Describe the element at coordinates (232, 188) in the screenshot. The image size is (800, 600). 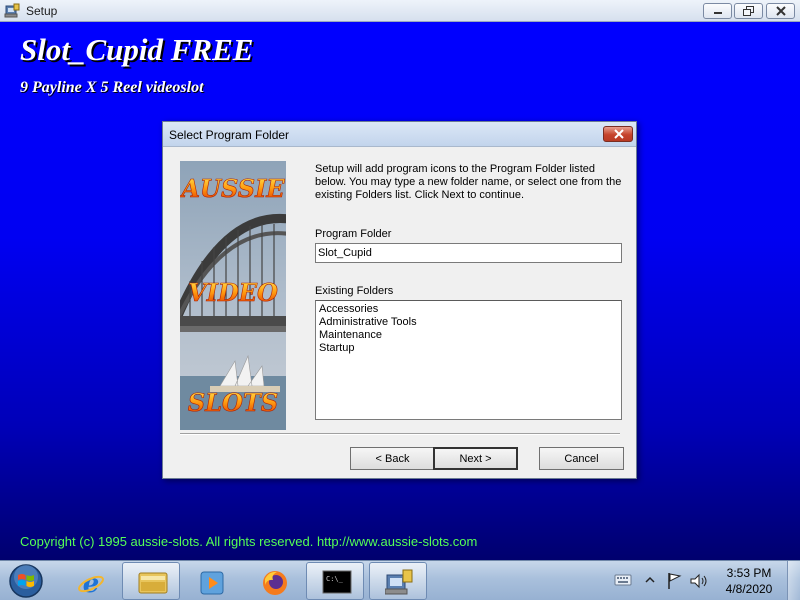
I see `aussie-word: AUSSIE` at that location.